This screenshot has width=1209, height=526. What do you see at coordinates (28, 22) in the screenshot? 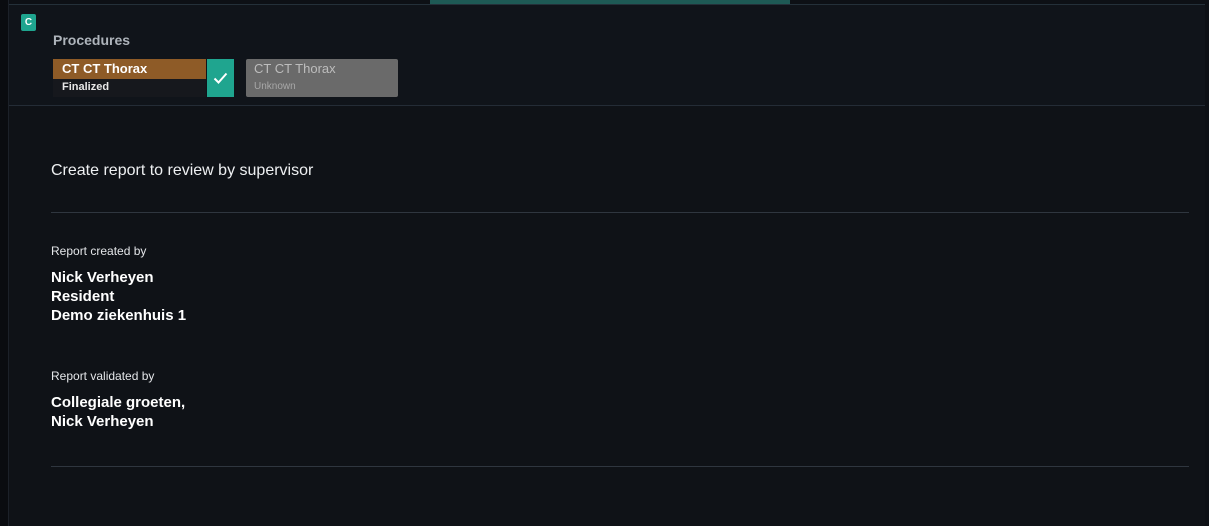
I see `section-badge: C` at bounding box center [28, 22].